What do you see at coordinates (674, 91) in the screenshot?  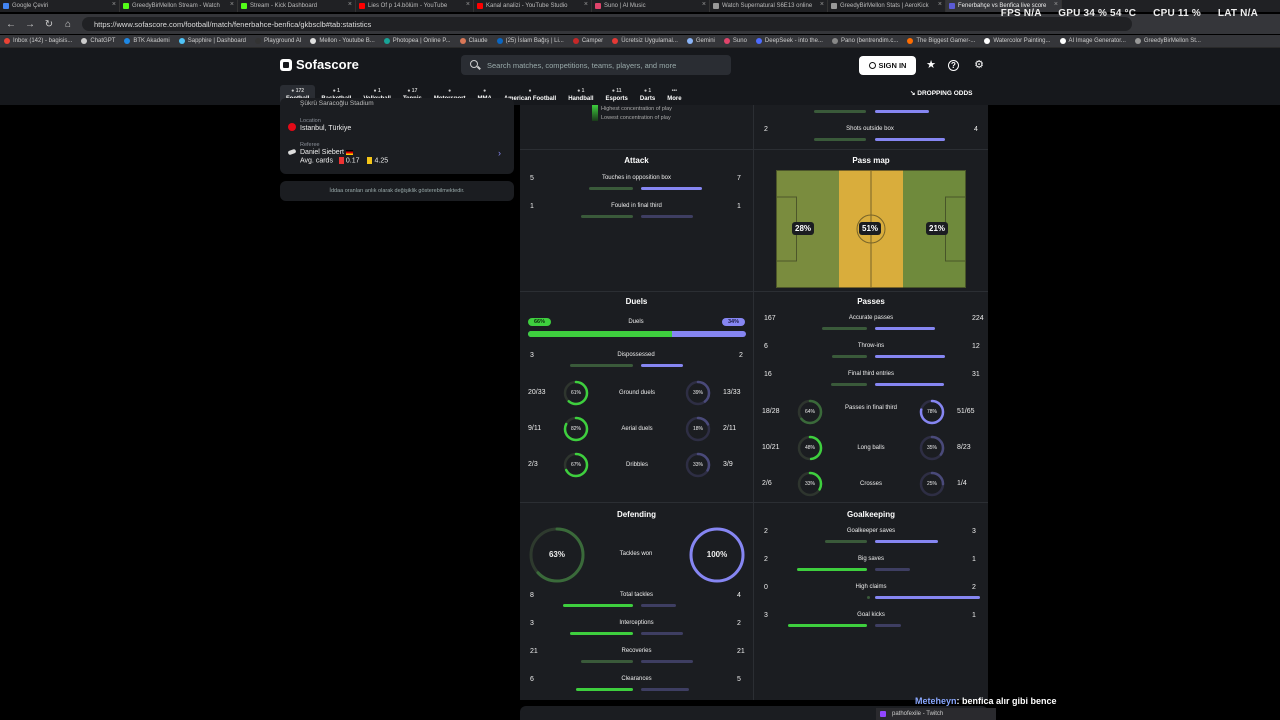 I see `sport-icon-count: •••` at bounding box center [674, 91].